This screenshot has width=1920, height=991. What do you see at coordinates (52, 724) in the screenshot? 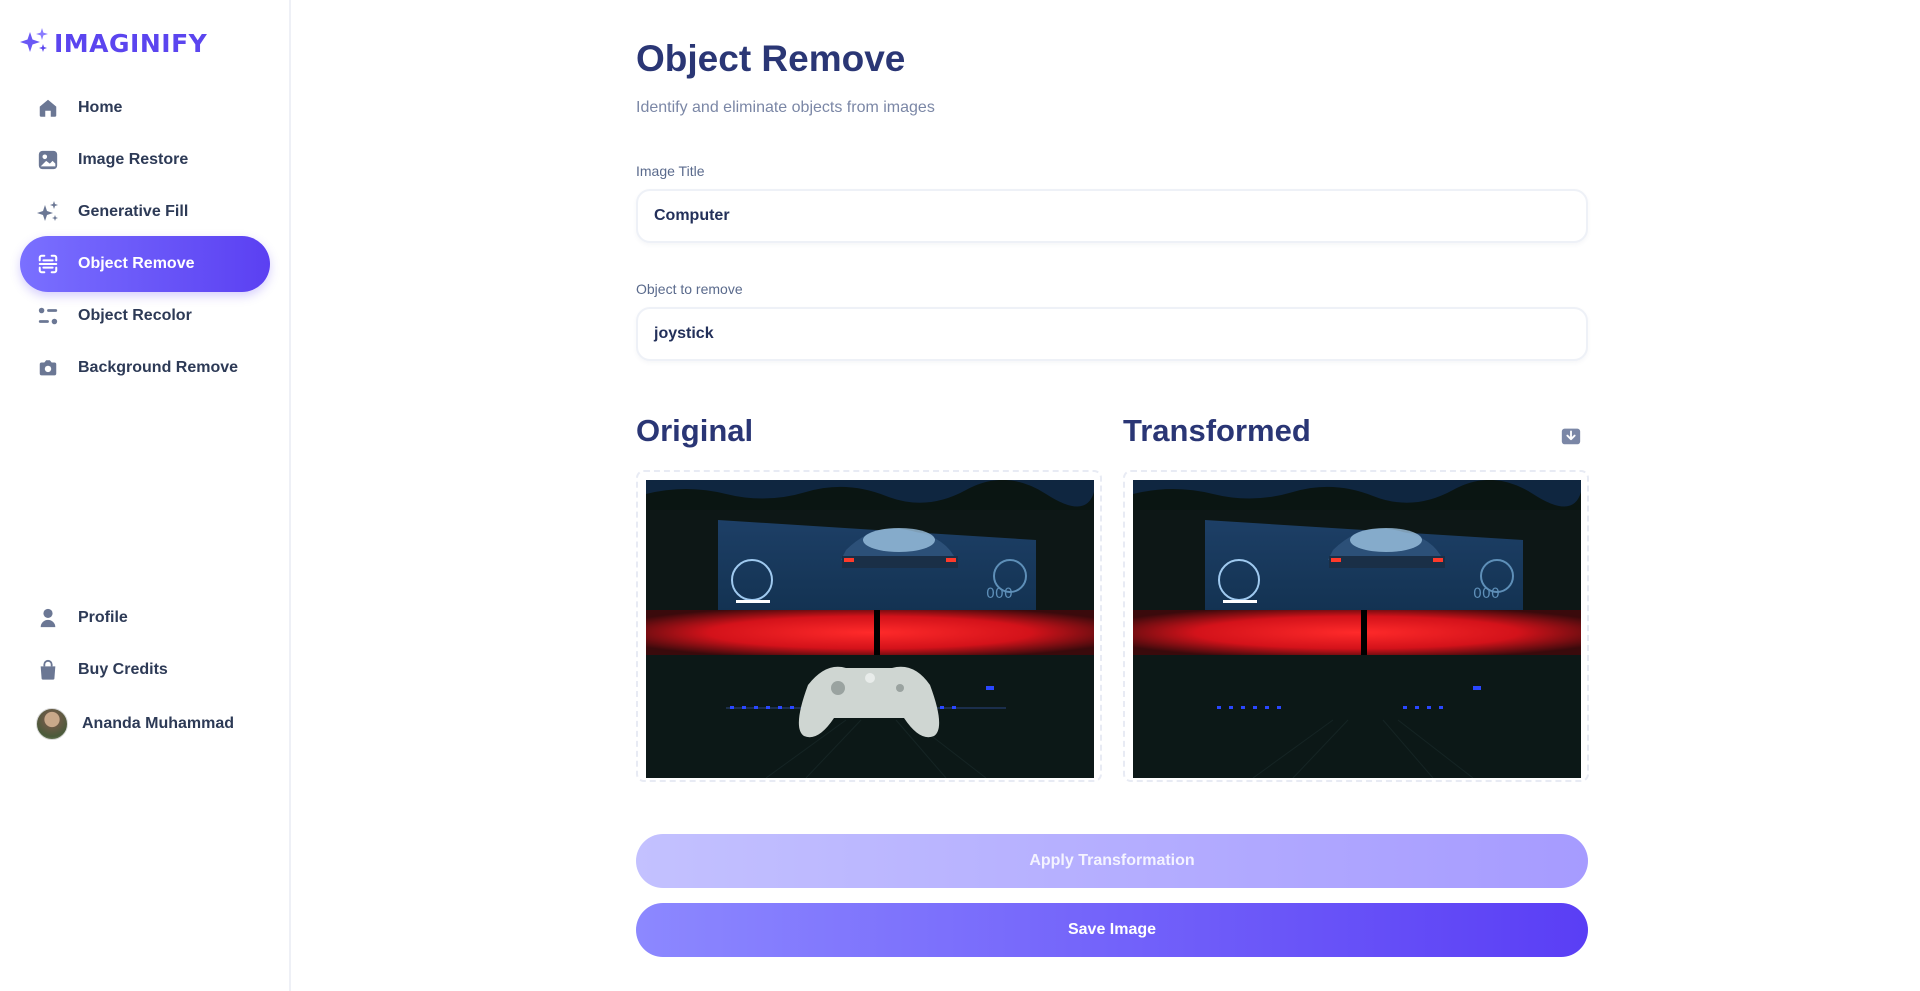
I see `avatar` at bounding box center [52, 724].